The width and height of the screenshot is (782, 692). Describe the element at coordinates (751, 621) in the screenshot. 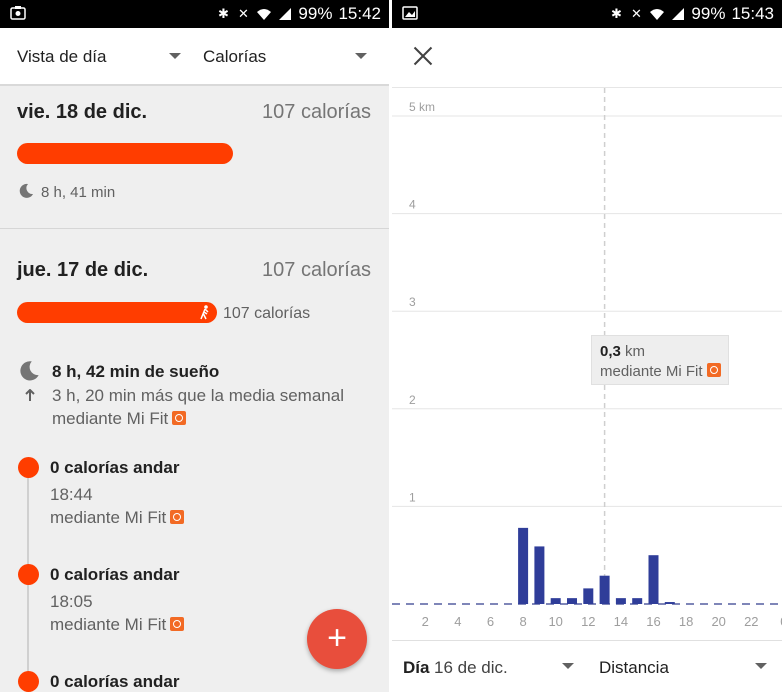

I see `x-tick-label: 22` at that location.